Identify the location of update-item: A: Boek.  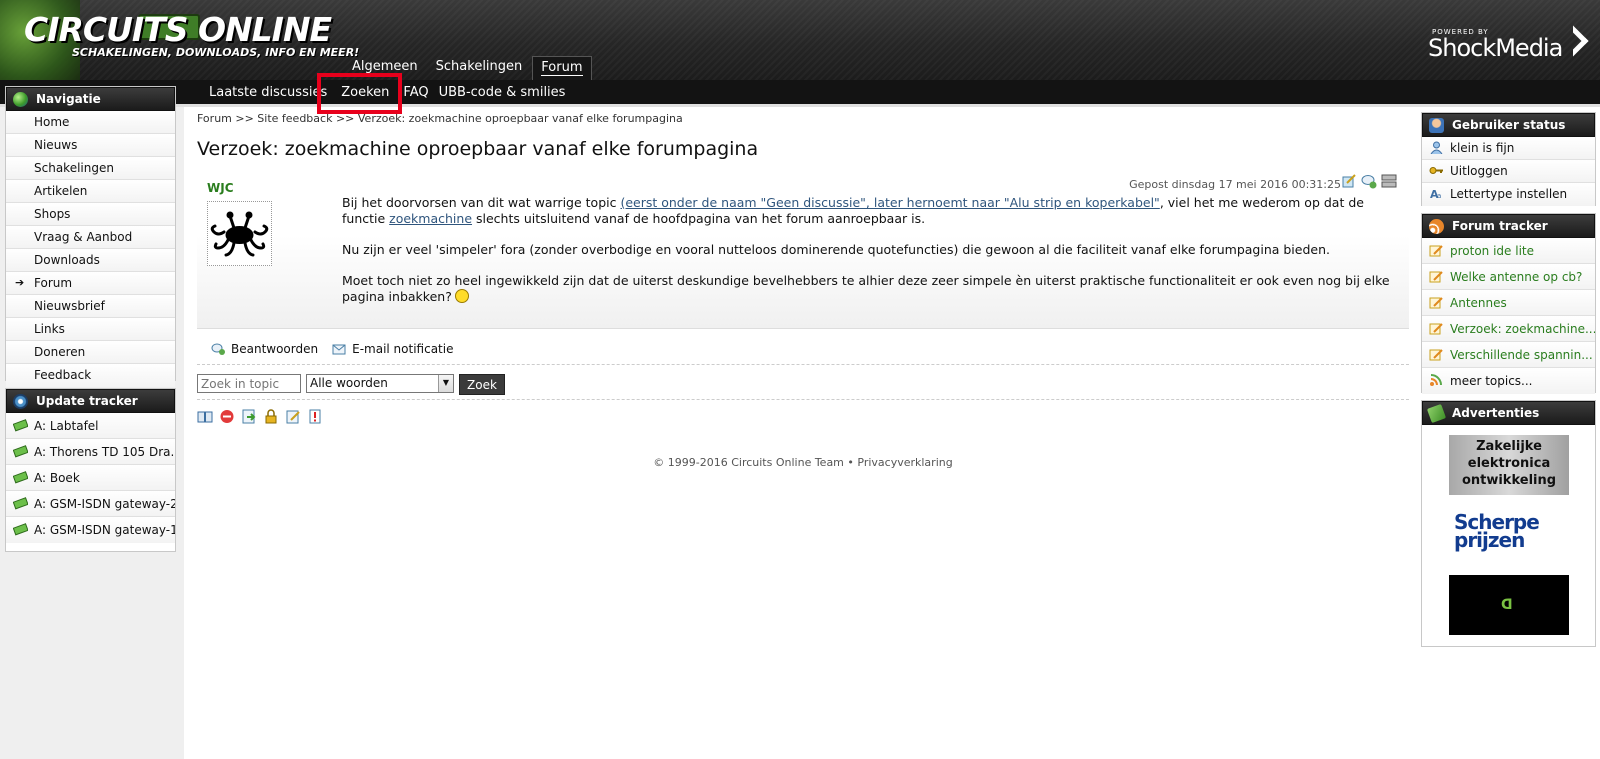
(90, 478).